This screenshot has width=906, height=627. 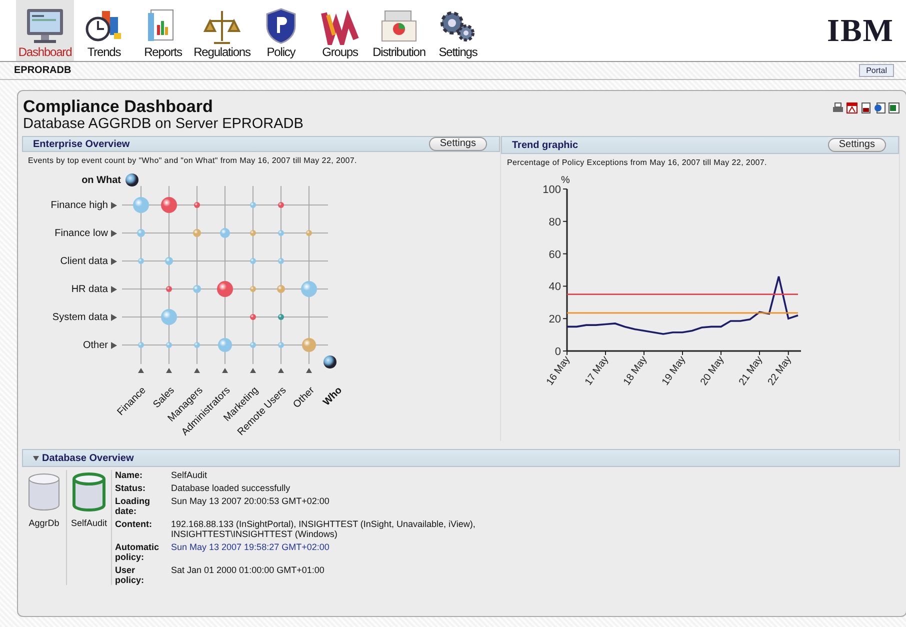 I want to click on spreadsheet-icon, so click(x=894, y=108).